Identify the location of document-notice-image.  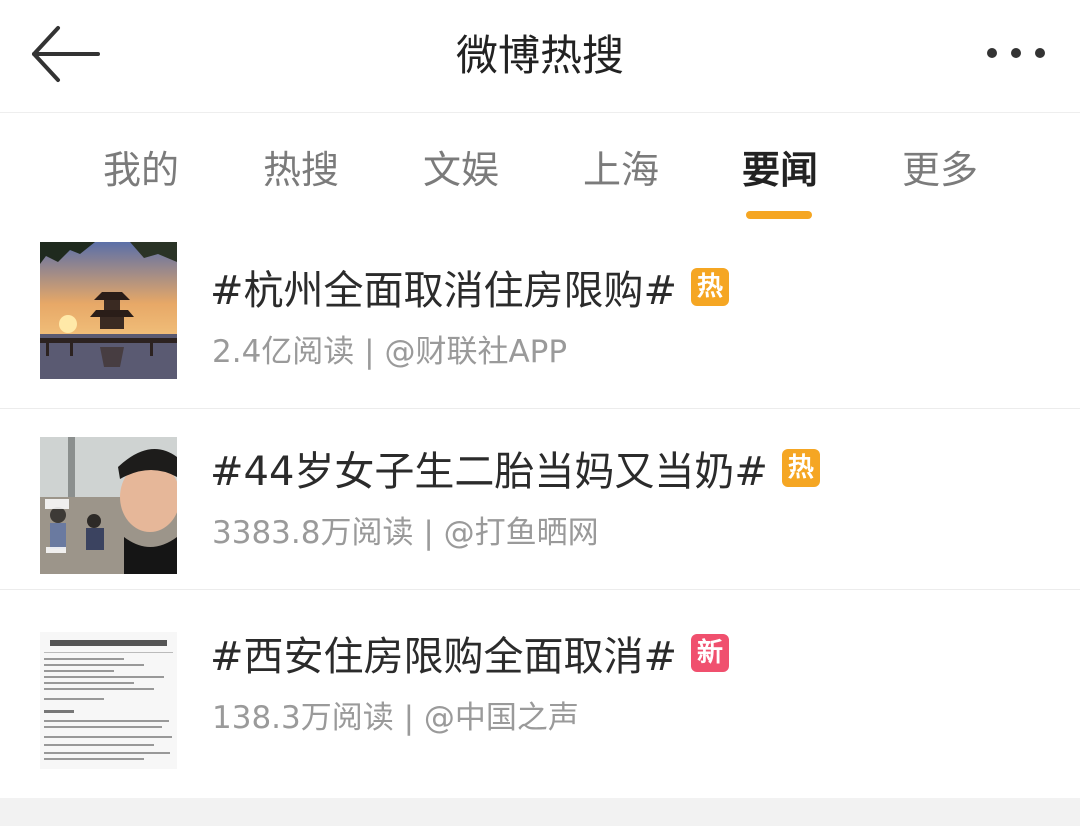
(108, 700).